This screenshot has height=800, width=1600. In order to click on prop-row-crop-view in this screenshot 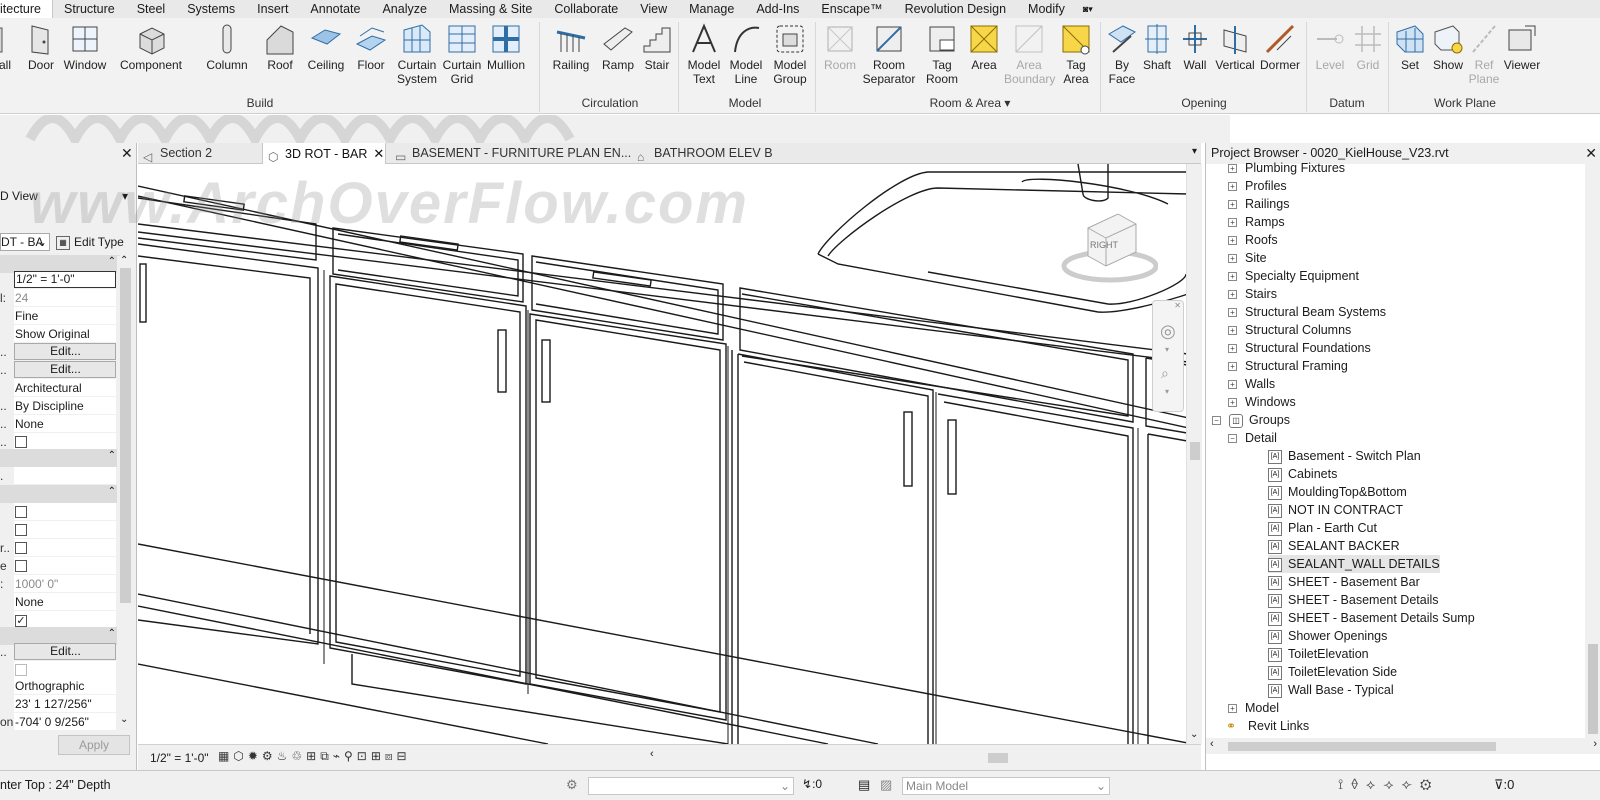, I will do `click(60, 512)`.